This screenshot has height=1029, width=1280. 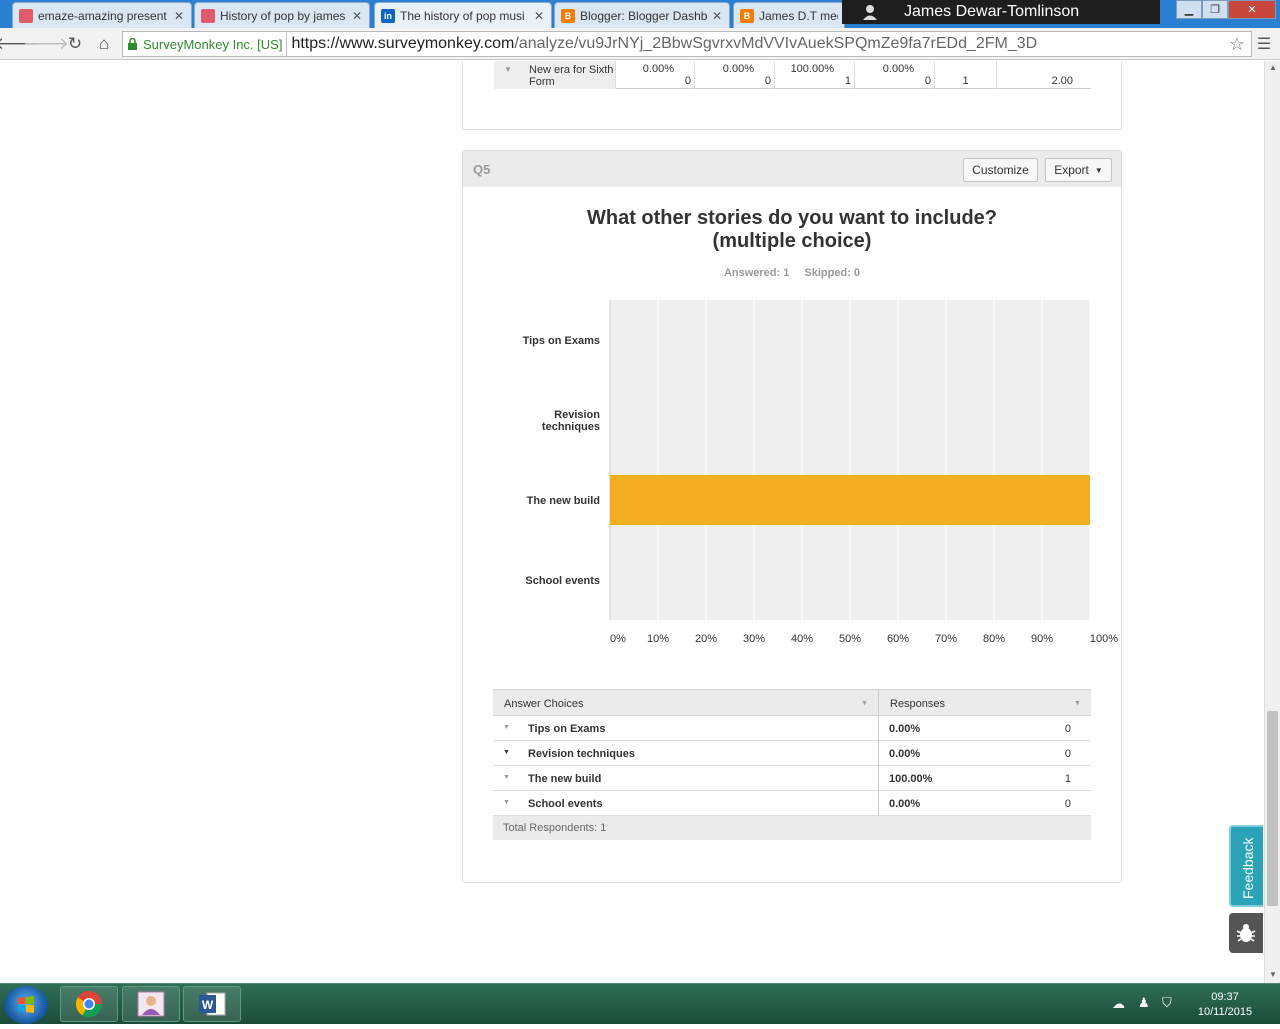 I want to click on x-tick-label: 40%, so click(x=802, y=639).